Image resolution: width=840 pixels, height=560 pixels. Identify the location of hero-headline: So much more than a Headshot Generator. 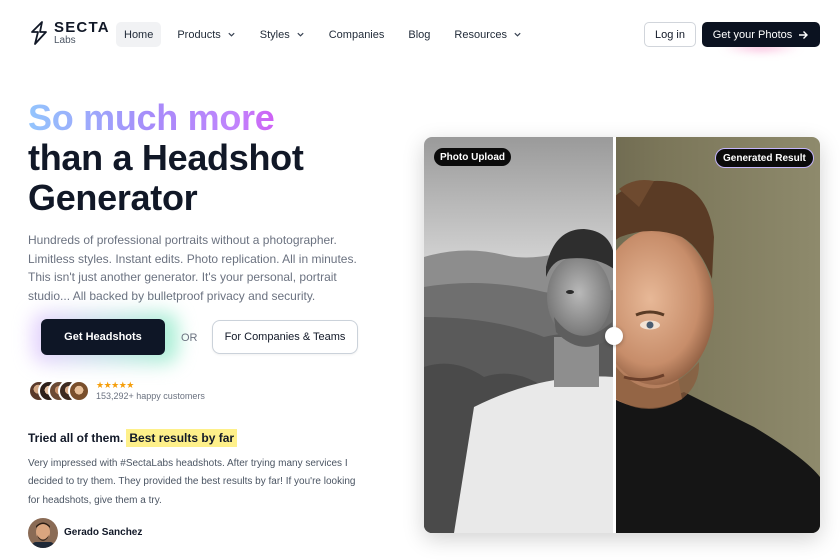
(166, 158).